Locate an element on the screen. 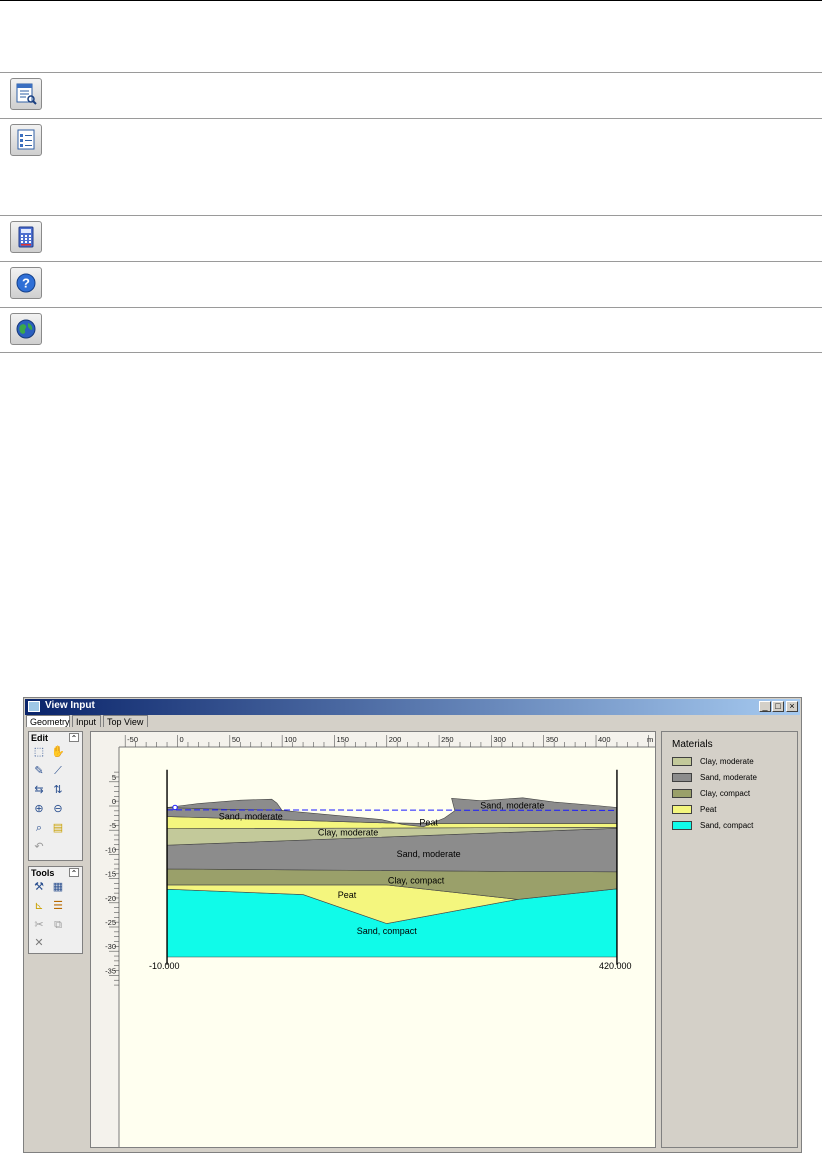 This screenshot has height=1153, width=822. calculator-icon is located at coordinates (26, 237).